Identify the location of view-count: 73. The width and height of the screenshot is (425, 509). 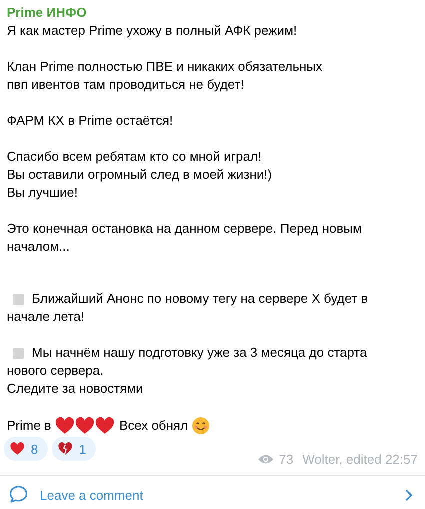
(286, 459).